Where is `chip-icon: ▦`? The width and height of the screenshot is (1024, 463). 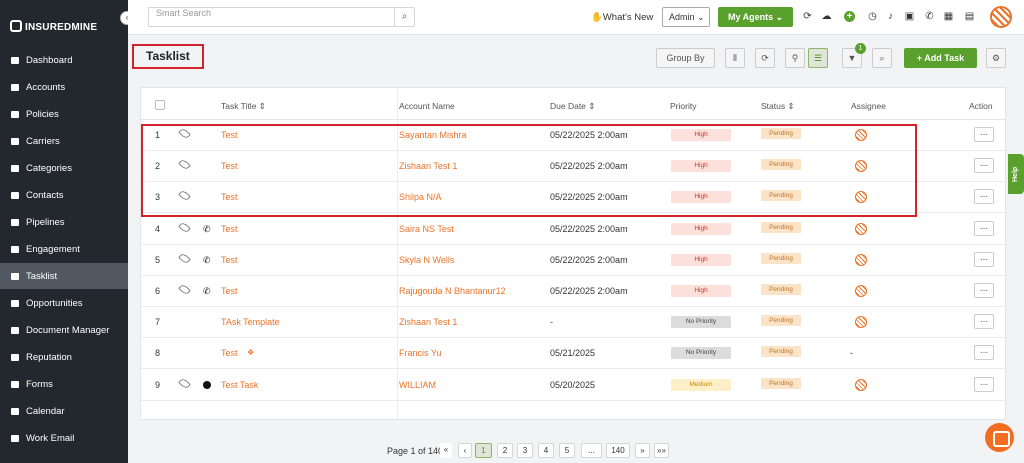
chip-icon: ▦ is located at coordinates (948, 16).